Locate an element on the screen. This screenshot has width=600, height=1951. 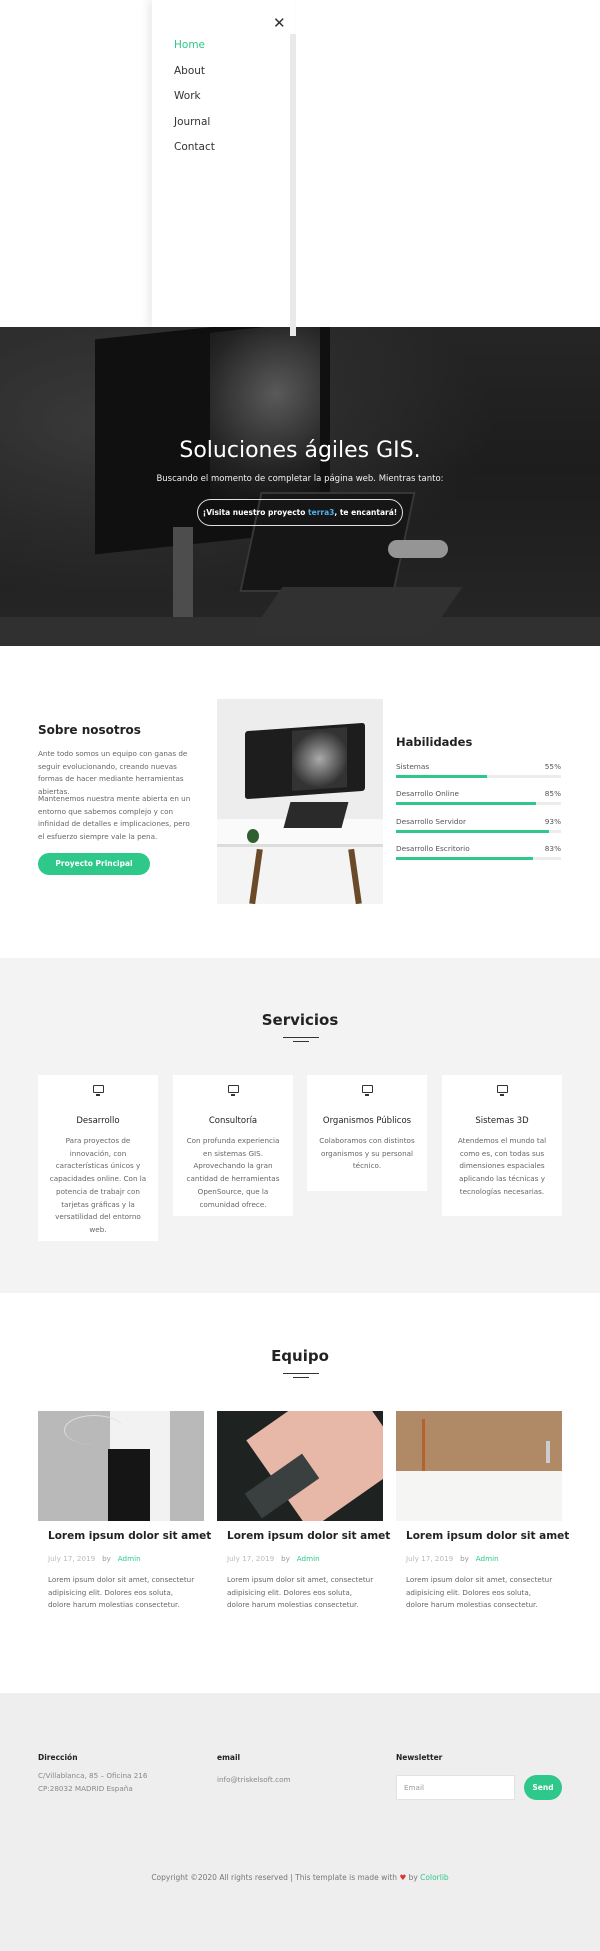
newsletter-email-input: Email is located at coordinates (455, 1787).